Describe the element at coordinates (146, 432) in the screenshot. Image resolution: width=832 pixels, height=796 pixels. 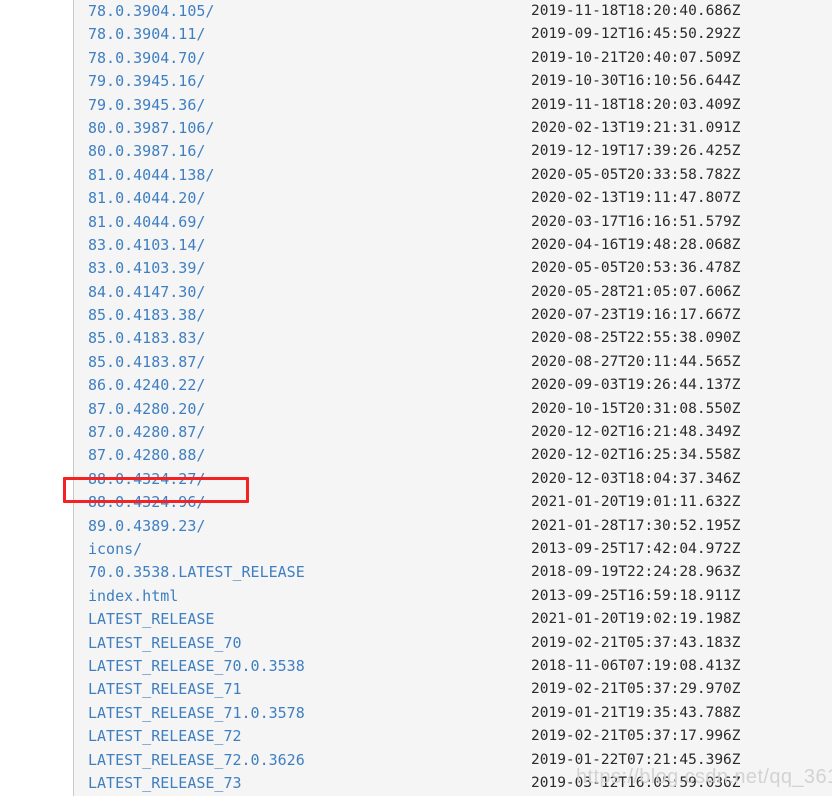
I see `directory-entry-link: 87.0.4280.87/` at that location.